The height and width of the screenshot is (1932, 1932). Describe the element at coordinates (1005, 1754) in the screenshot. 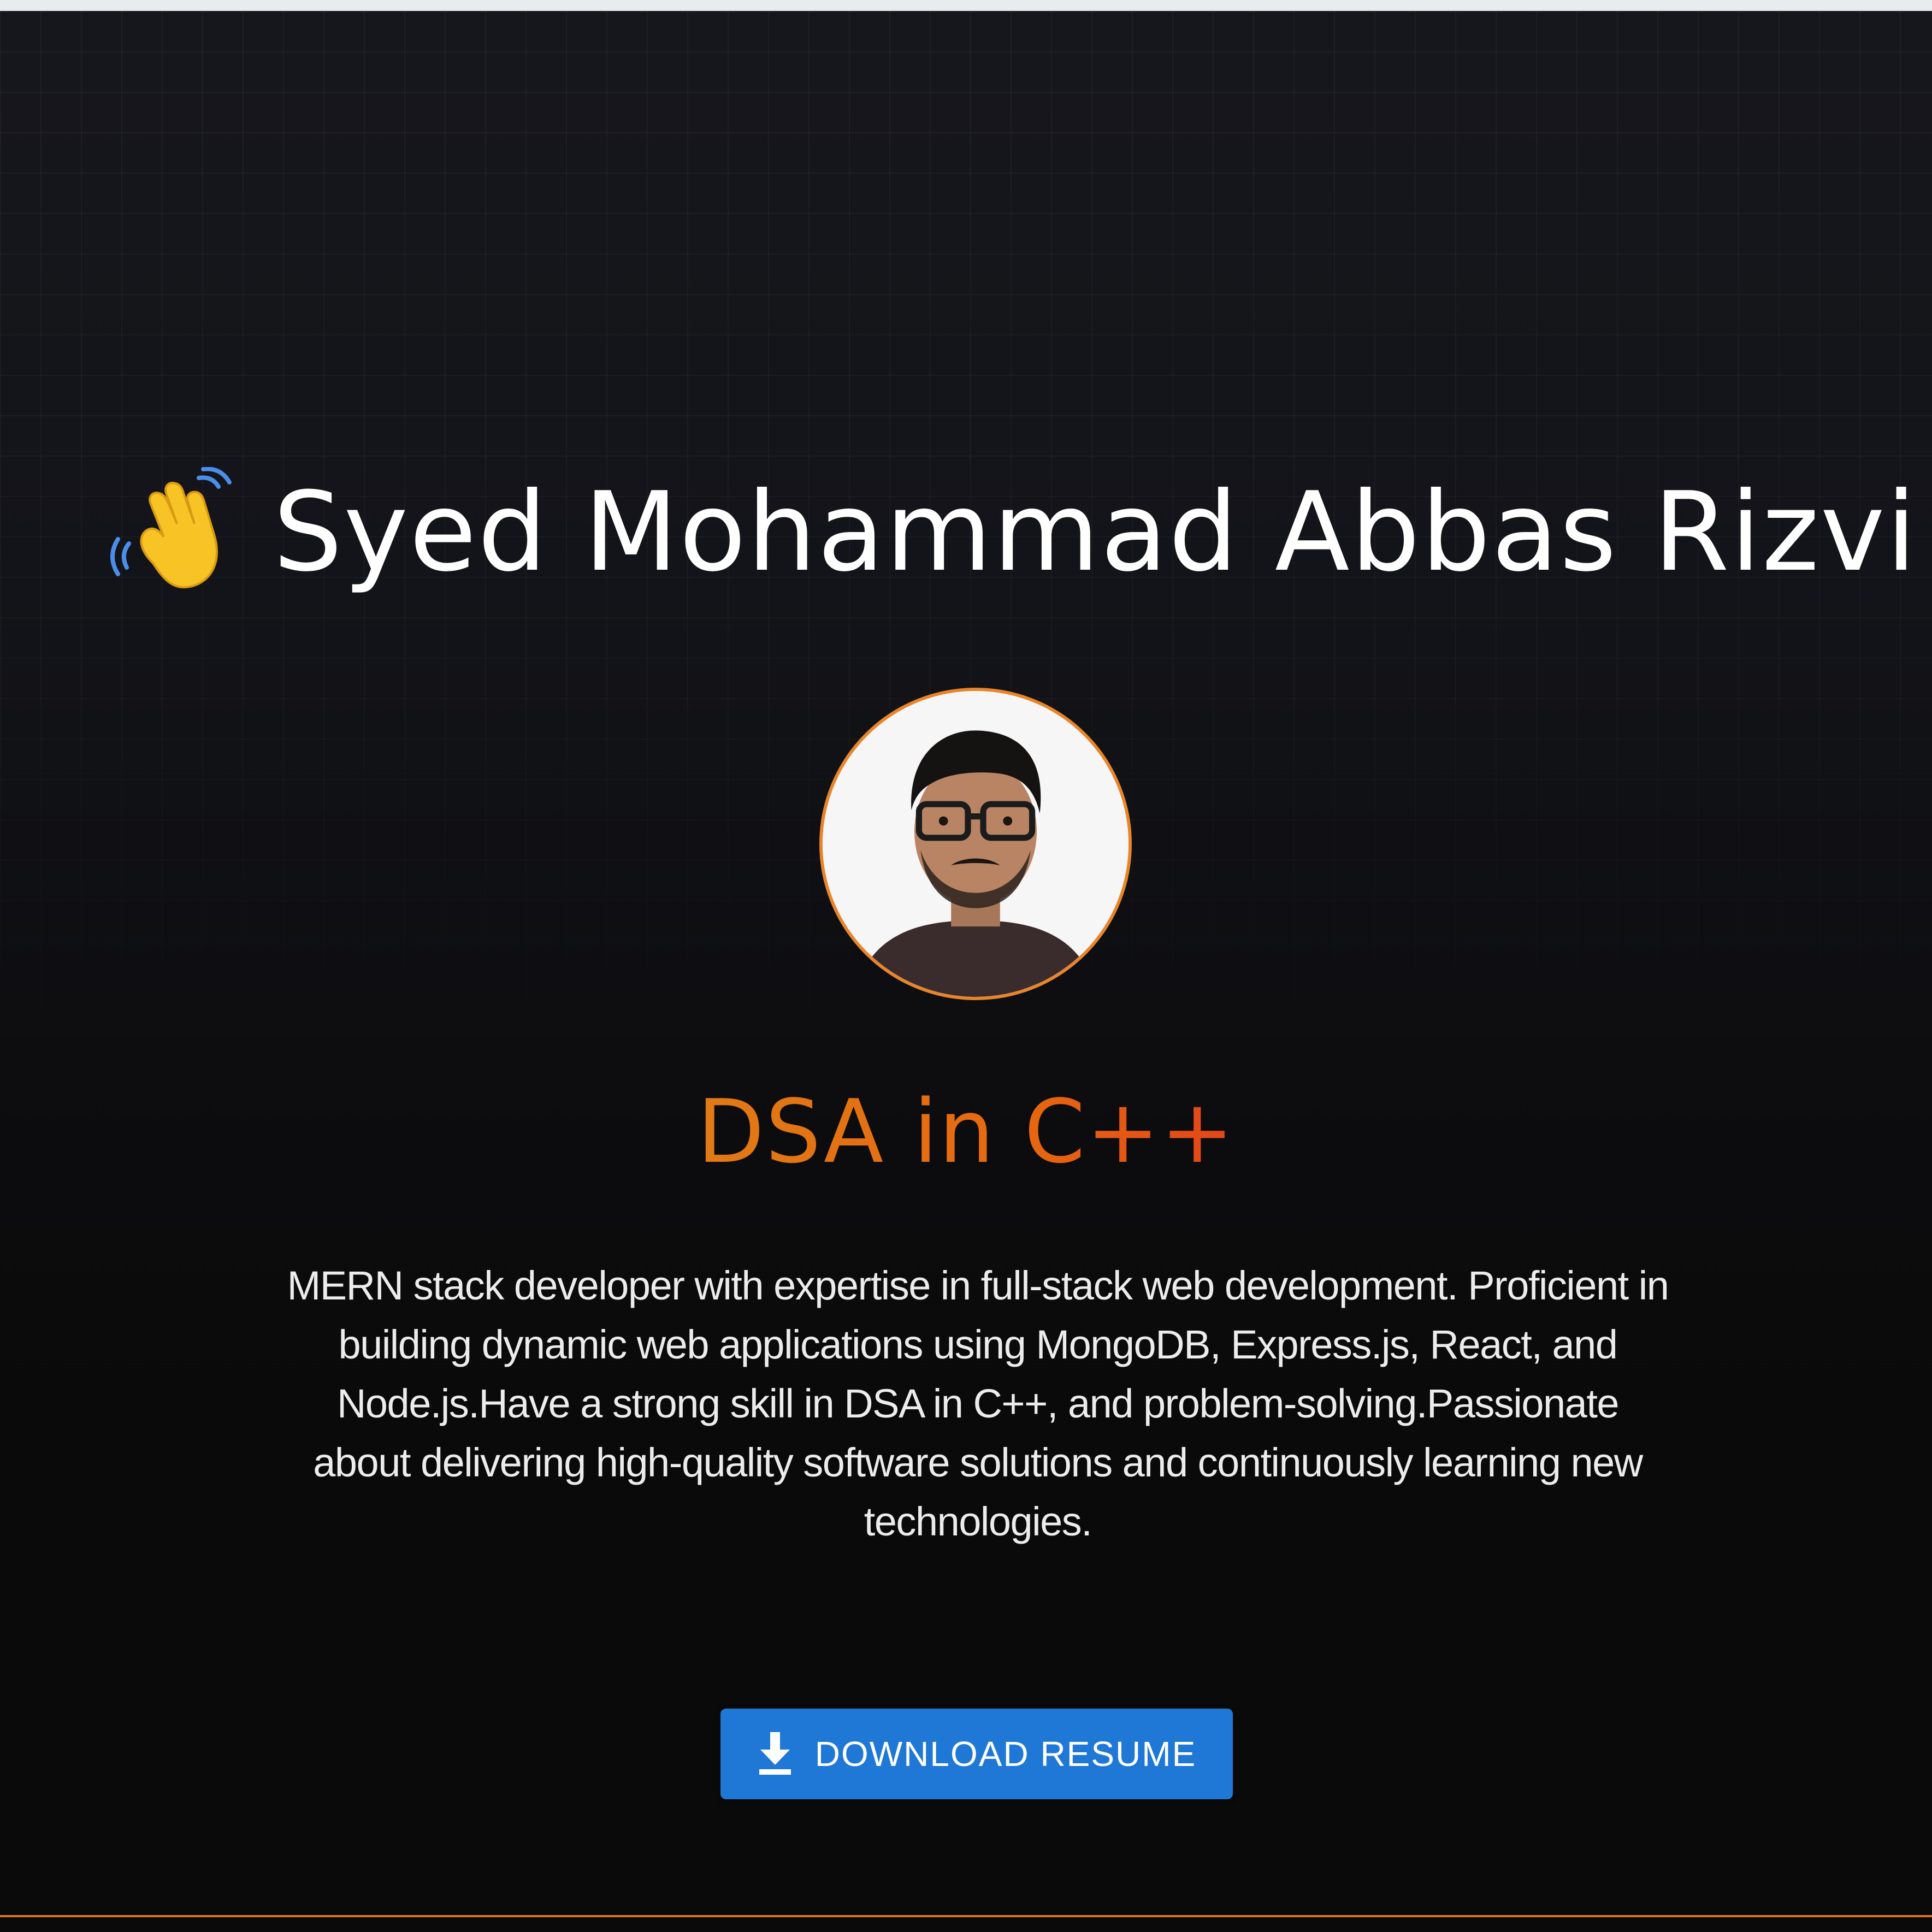

I see `download-resume-label: DOWNLOAD RESUME` at that location.